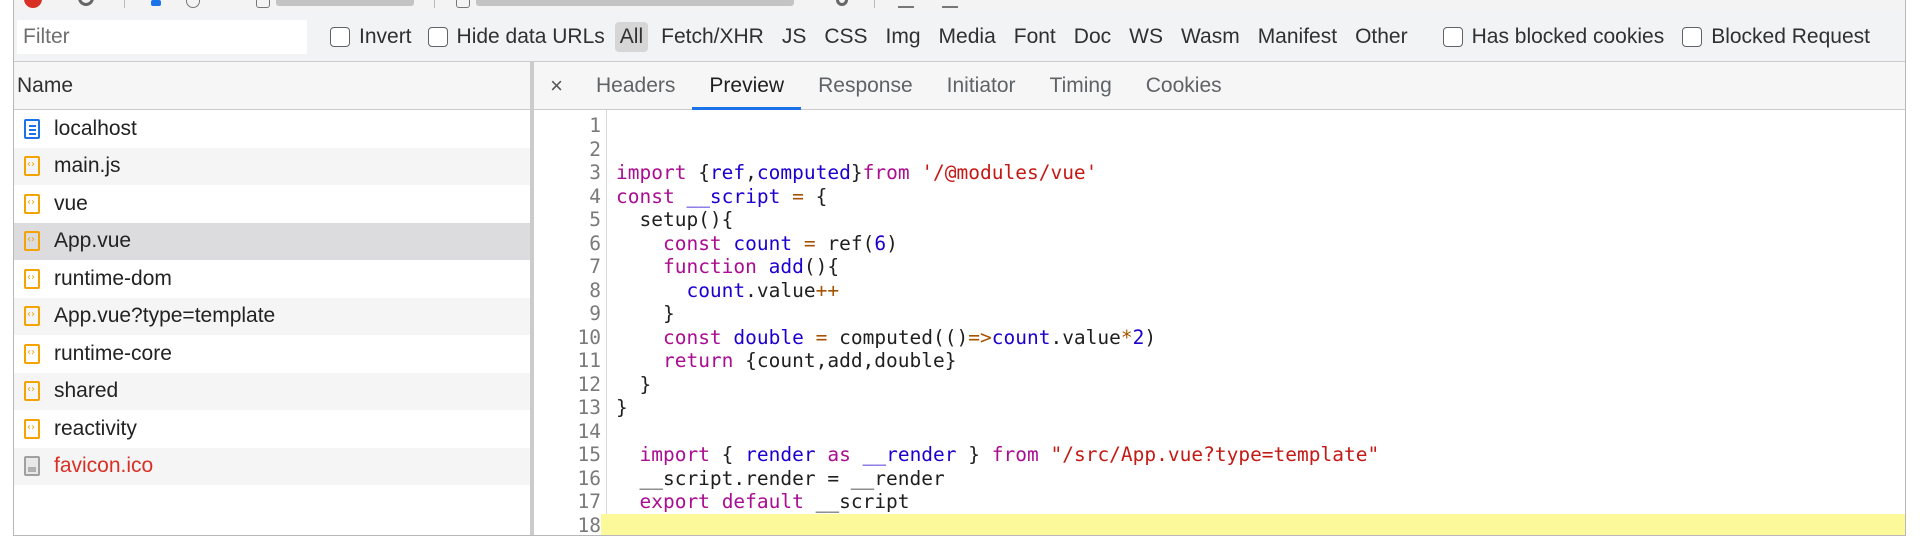 This screenshot has width=1920, height=552. I want to click on code-token: (){, so click(821, 267).